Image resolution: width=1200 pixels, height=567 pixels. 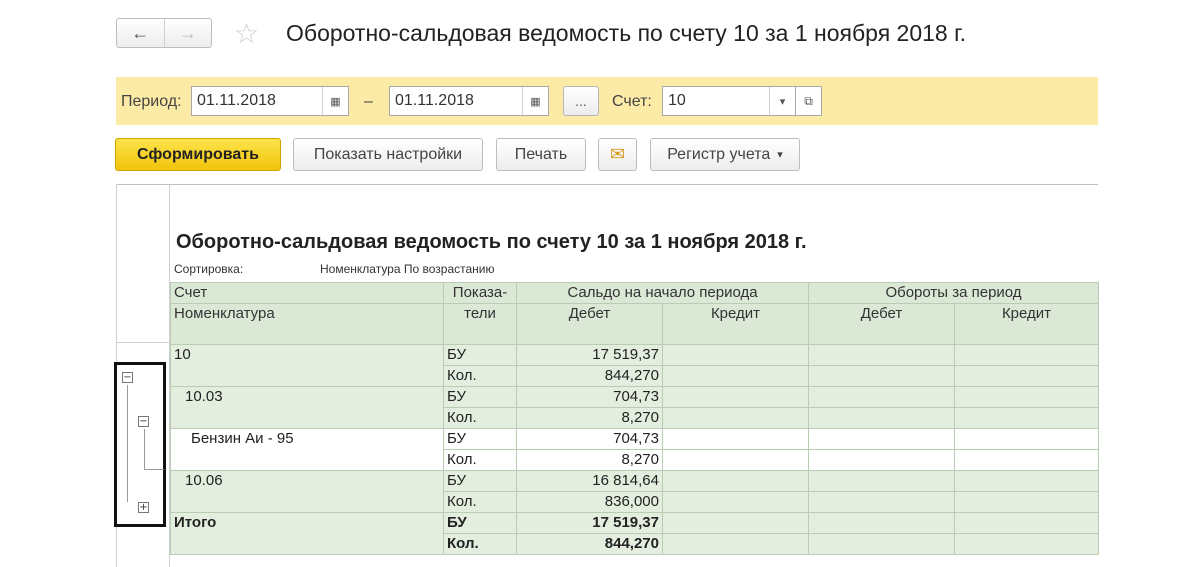 What do you see at coordinates (729, 101) in the screenshot?
I see `account-field: 10 ▾` at bounding box center [729, 101].